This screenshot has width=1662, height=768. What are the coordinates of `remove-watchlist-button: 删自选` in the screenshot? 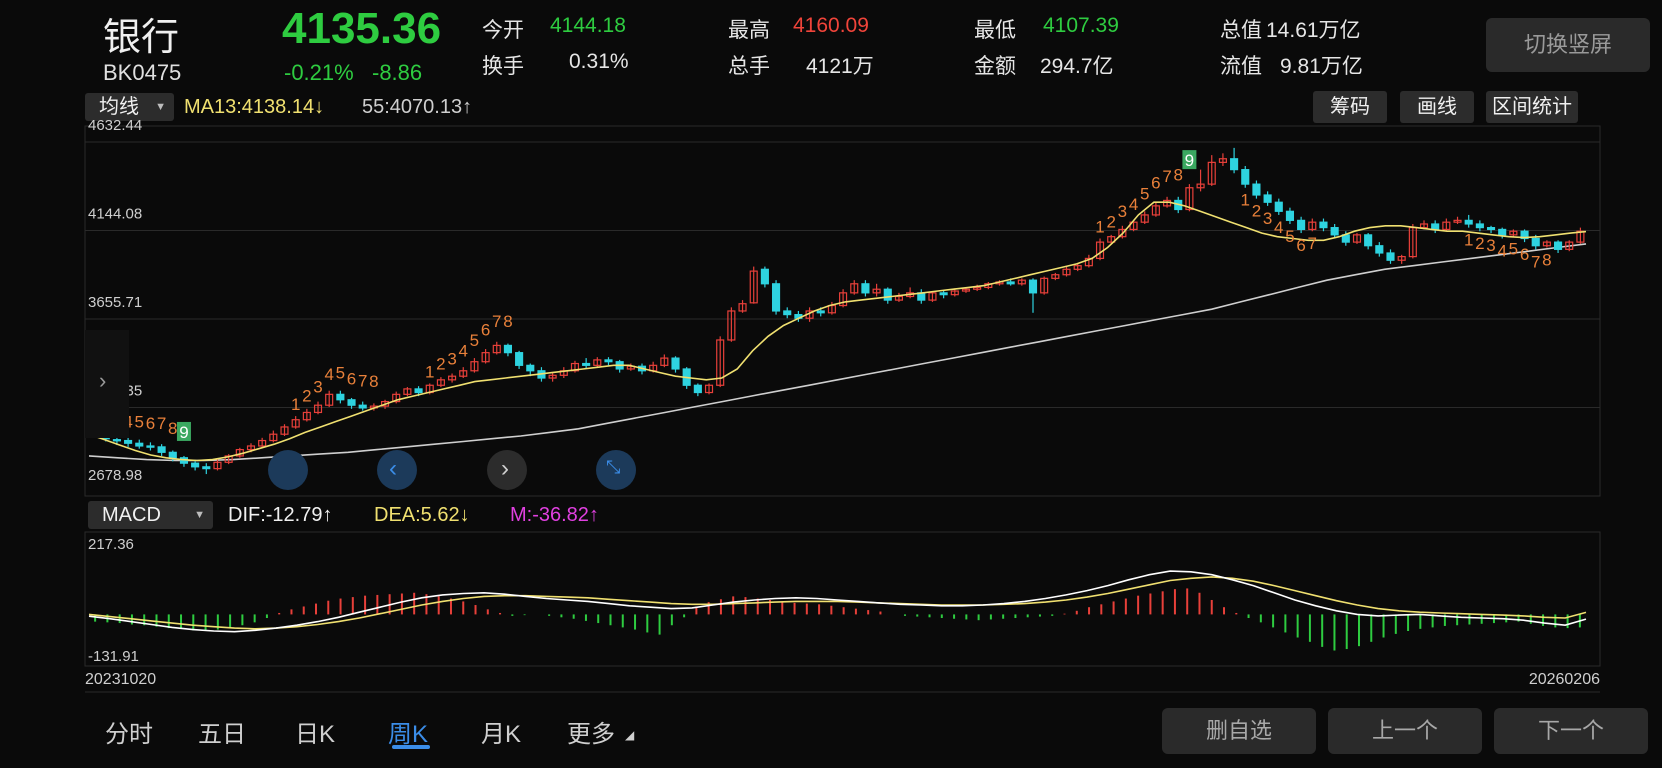 It's located at (1239, 731).